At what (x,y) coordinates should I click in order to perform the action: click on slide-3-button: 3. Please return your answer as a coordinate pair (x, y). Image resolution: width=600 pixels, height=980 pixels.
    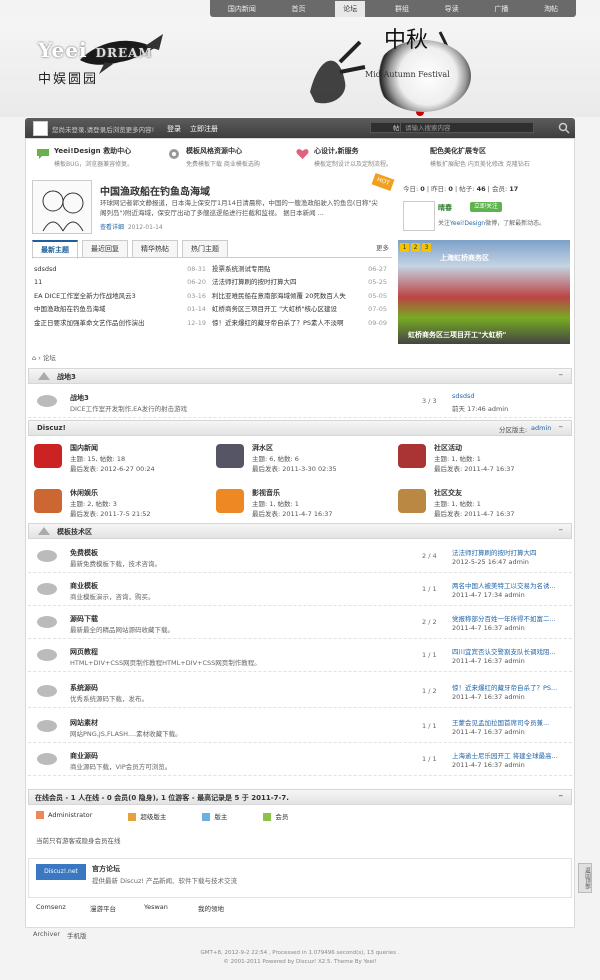
    Looking at the image, I should click on (426, 247).